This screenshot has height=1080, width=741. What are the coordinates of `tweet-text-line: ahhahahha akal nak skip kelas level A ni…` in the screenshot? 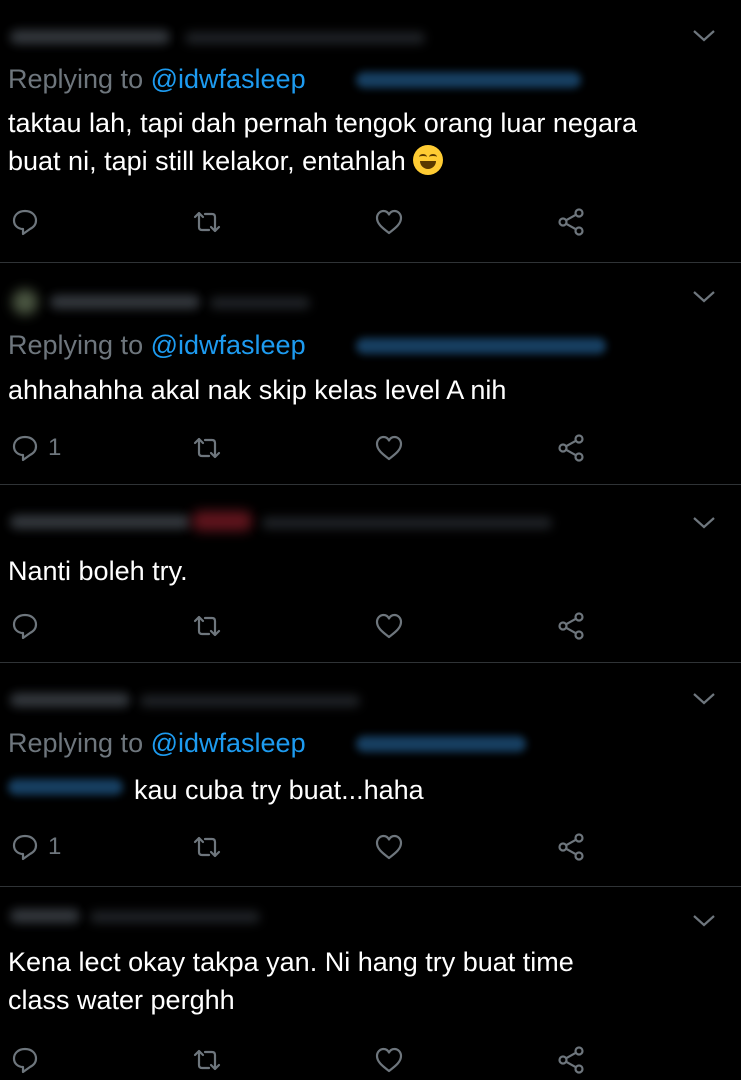 It's located at (257, 390).